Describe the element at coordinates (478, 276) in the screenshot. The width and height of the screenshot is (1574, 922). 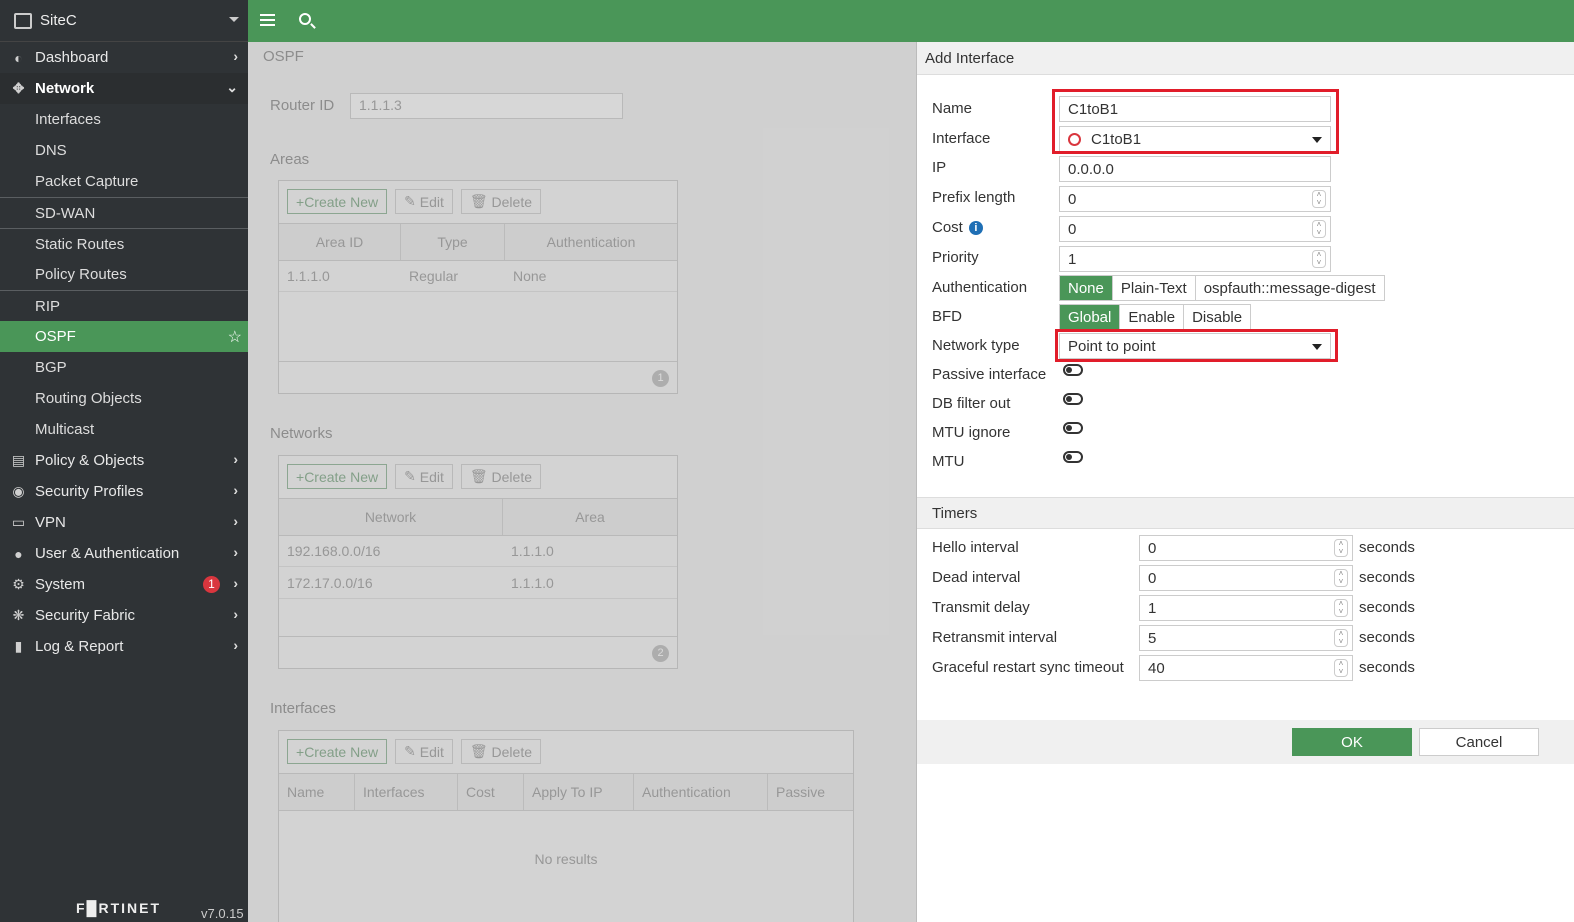
I see `table-row: 1.1.1.0 Regular None` at that location.